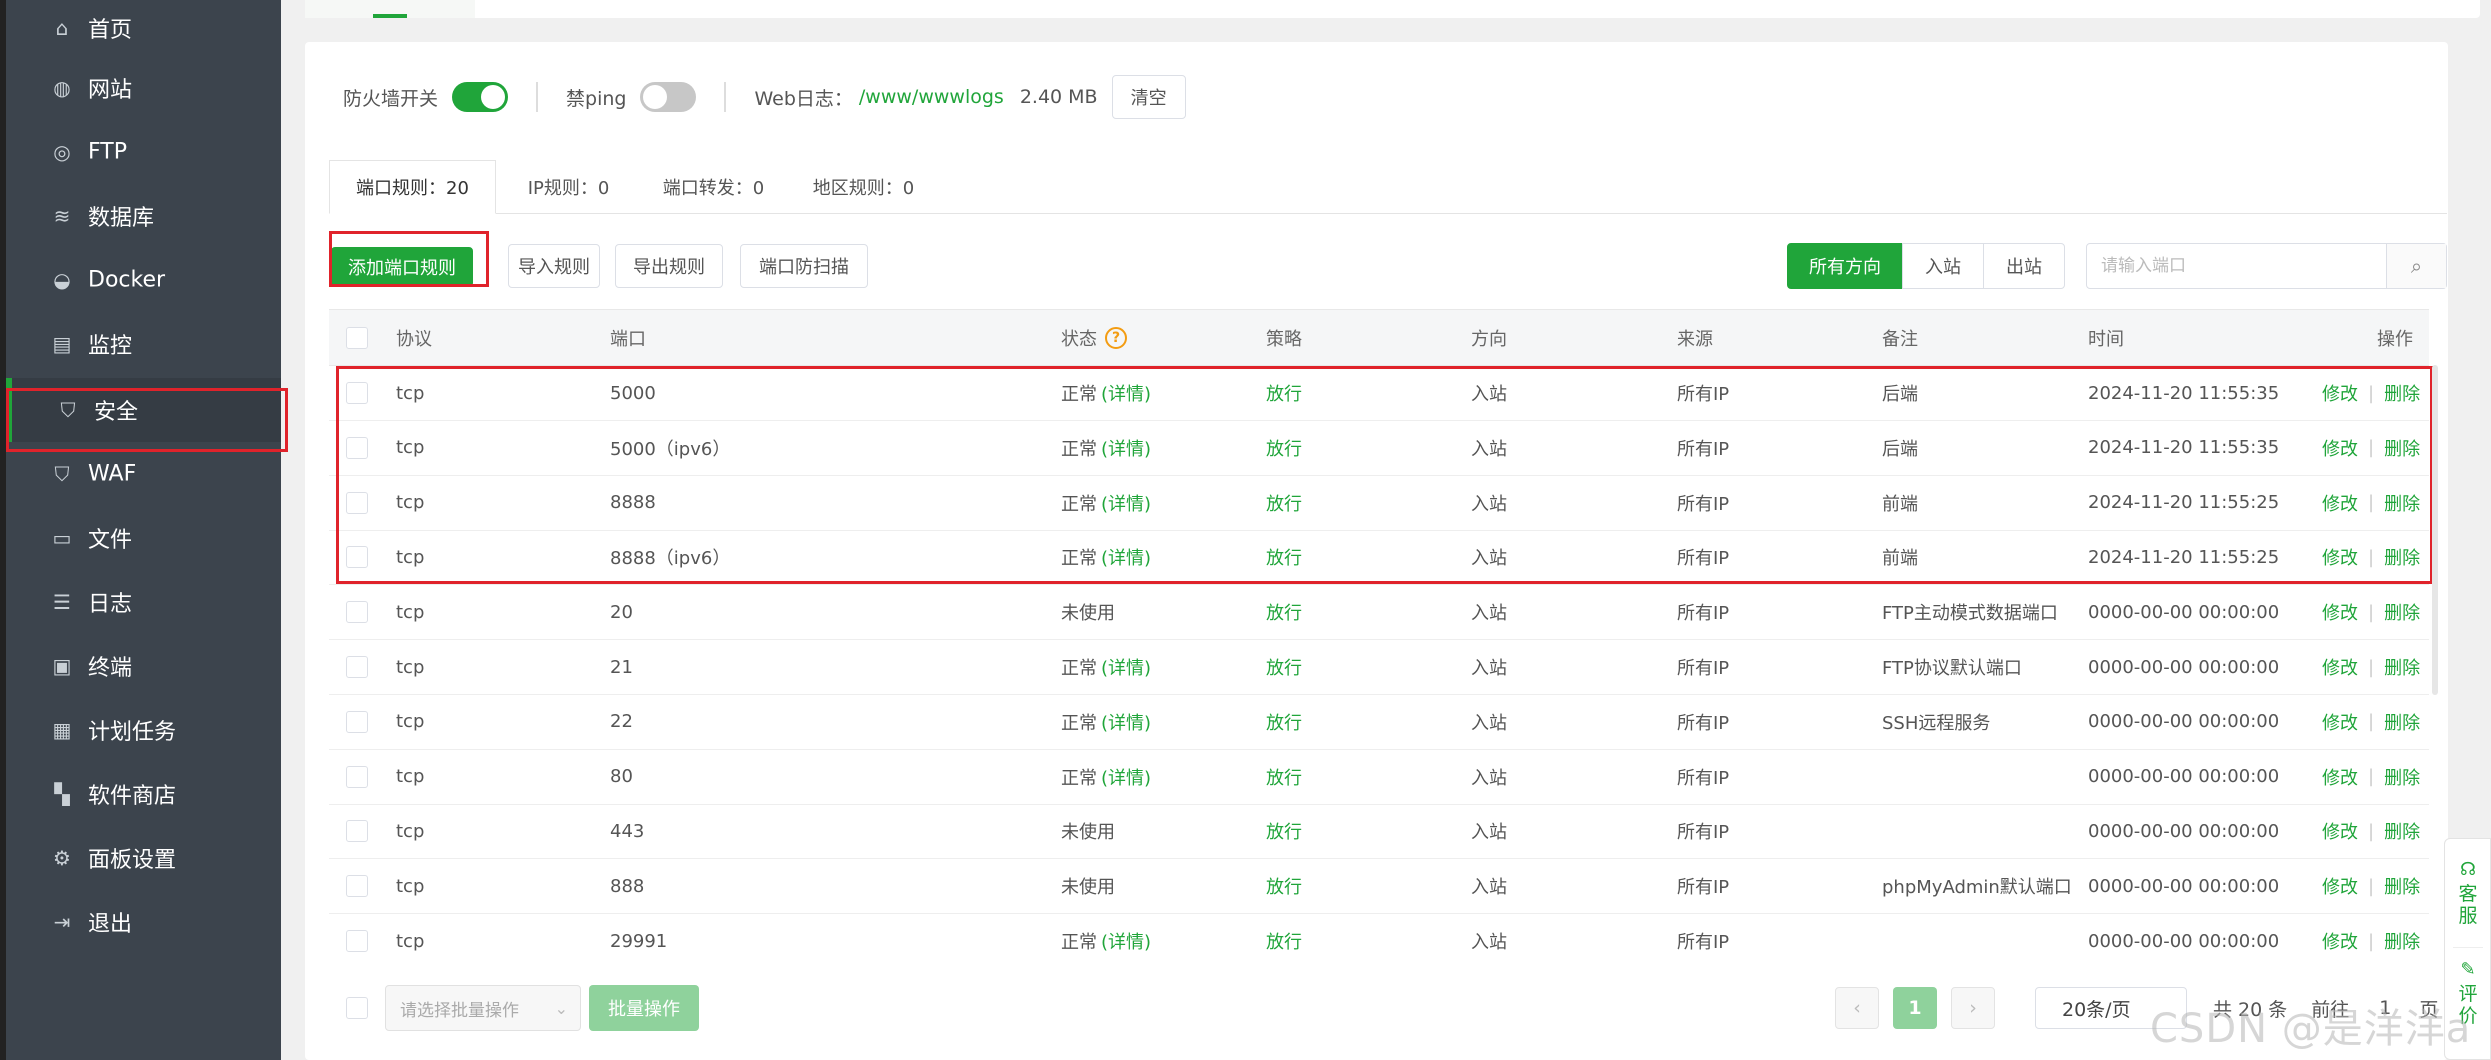 The height and width of the screenshot is (1060, 2491). What do you see at coordinates (863, 187) in the screenshot?
I see `tab-region-rules: 地区规则：0` at bounding box center [863, 187].